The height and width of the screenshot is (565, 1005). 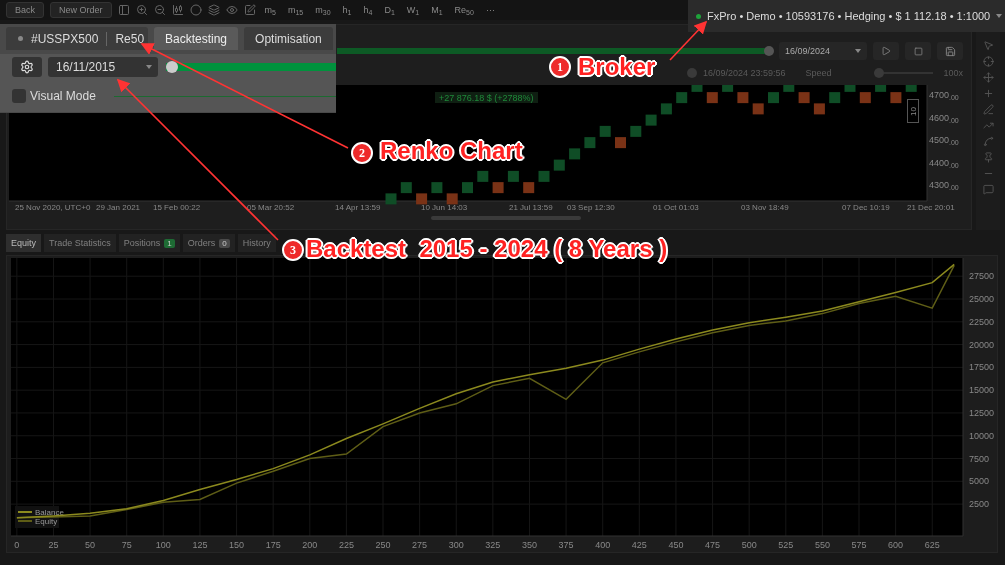 What do you see at coordinates (866, 207) in the screenshot?
I see `time-label: 07 Dec 10:19` at bounding box center [866, 207].